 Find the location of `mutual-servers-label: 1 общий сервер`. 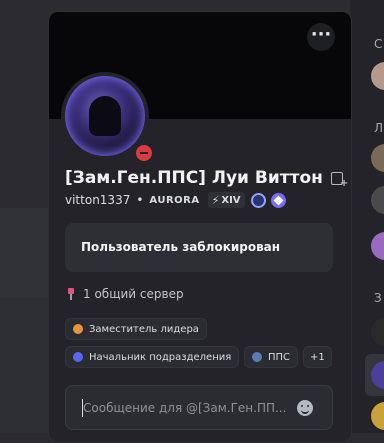

mutual-servers-label: 1 общий сервер is located at coordinates (133, 294).